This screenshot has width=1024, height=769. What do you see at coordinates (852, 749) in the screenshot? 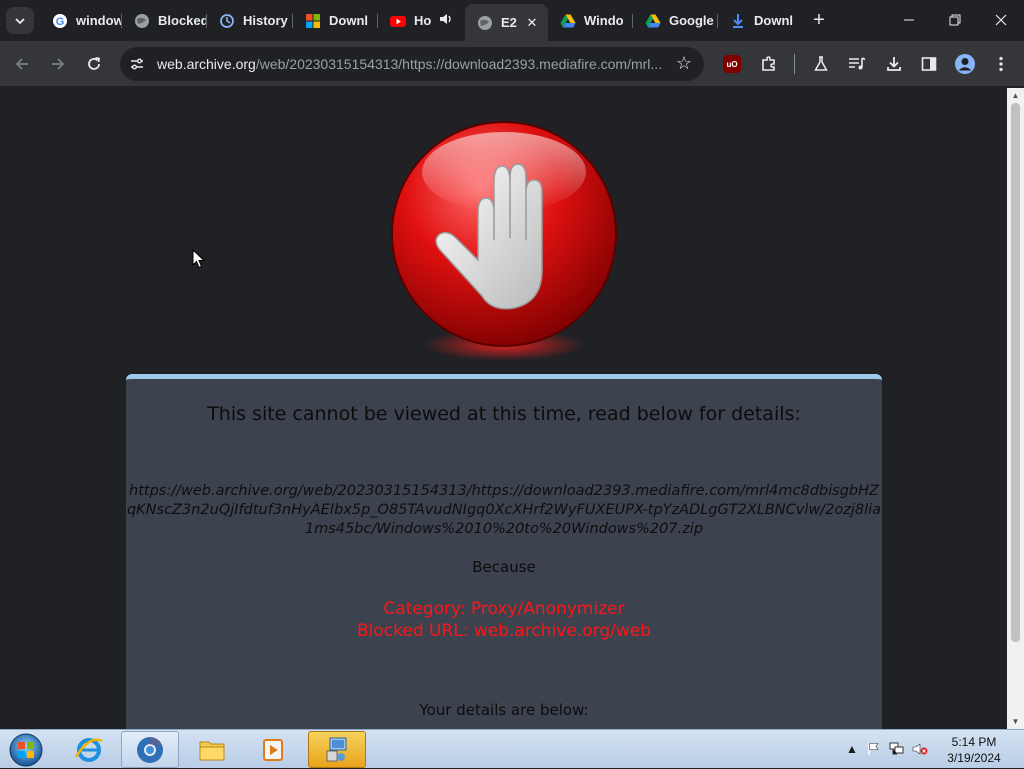
I see `show-hidden-icons-icon: ▲` at bounding box center [852, 749].